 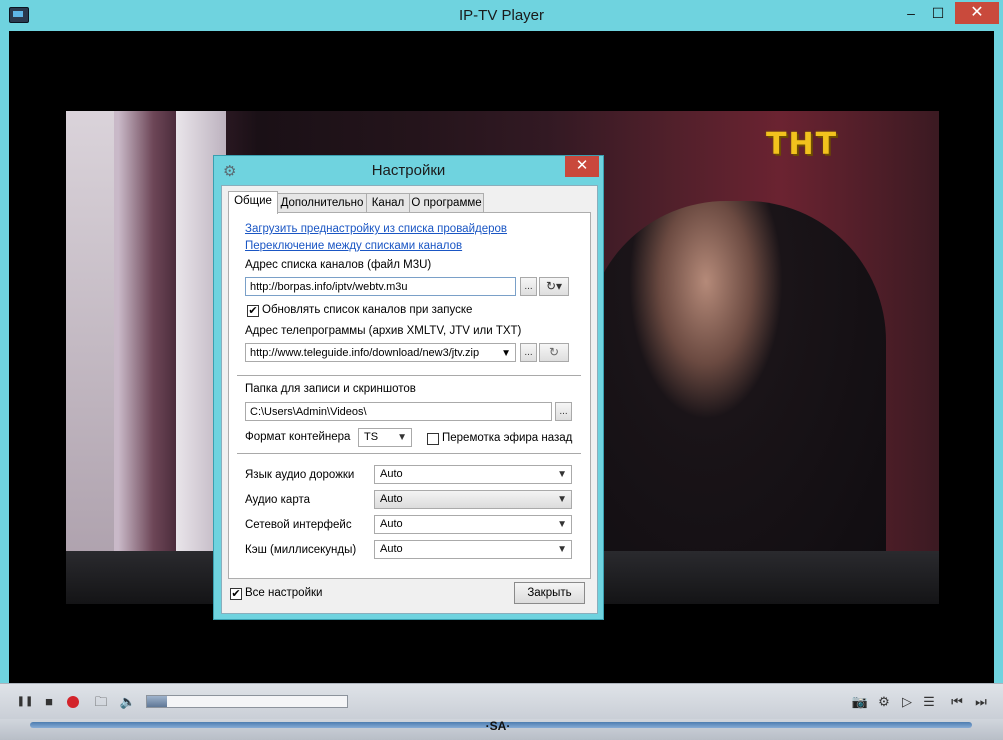 What do you see at coordinates (277, 500) in the screenshot?
I see `audio-card-label: Аудио карта` at bounding box center [277, 500].